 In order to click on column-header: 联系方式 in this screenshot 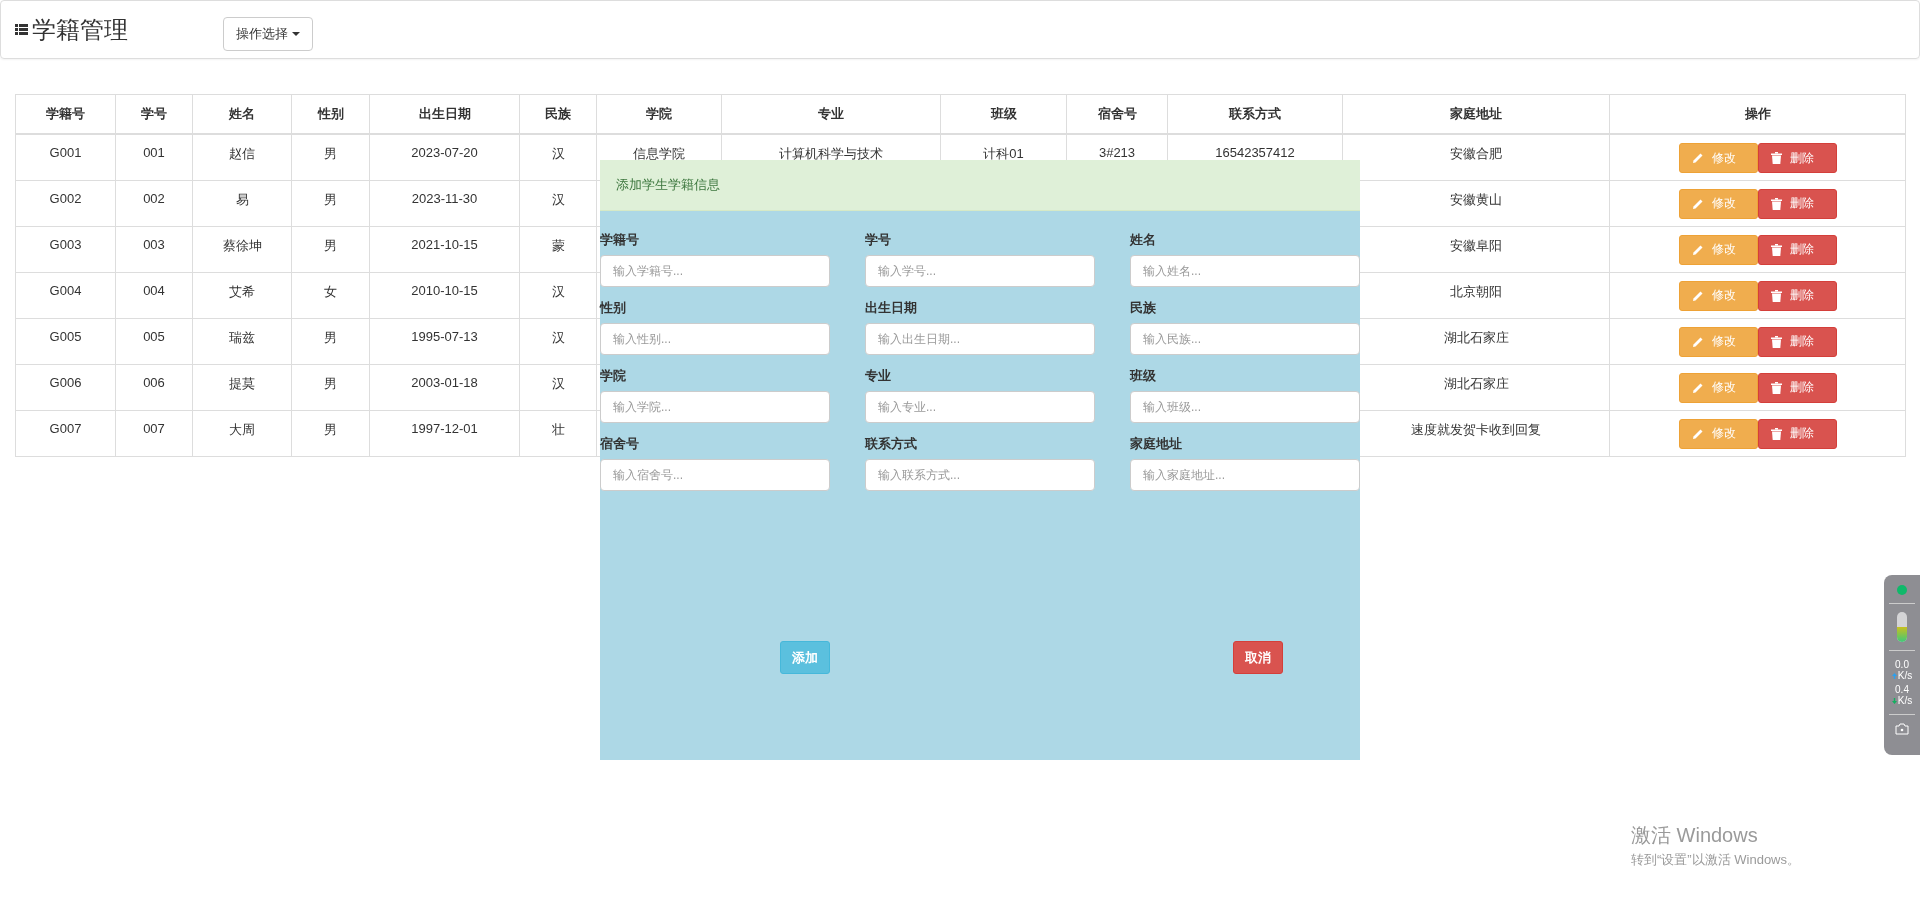, I will do `click(1255, 113)`.